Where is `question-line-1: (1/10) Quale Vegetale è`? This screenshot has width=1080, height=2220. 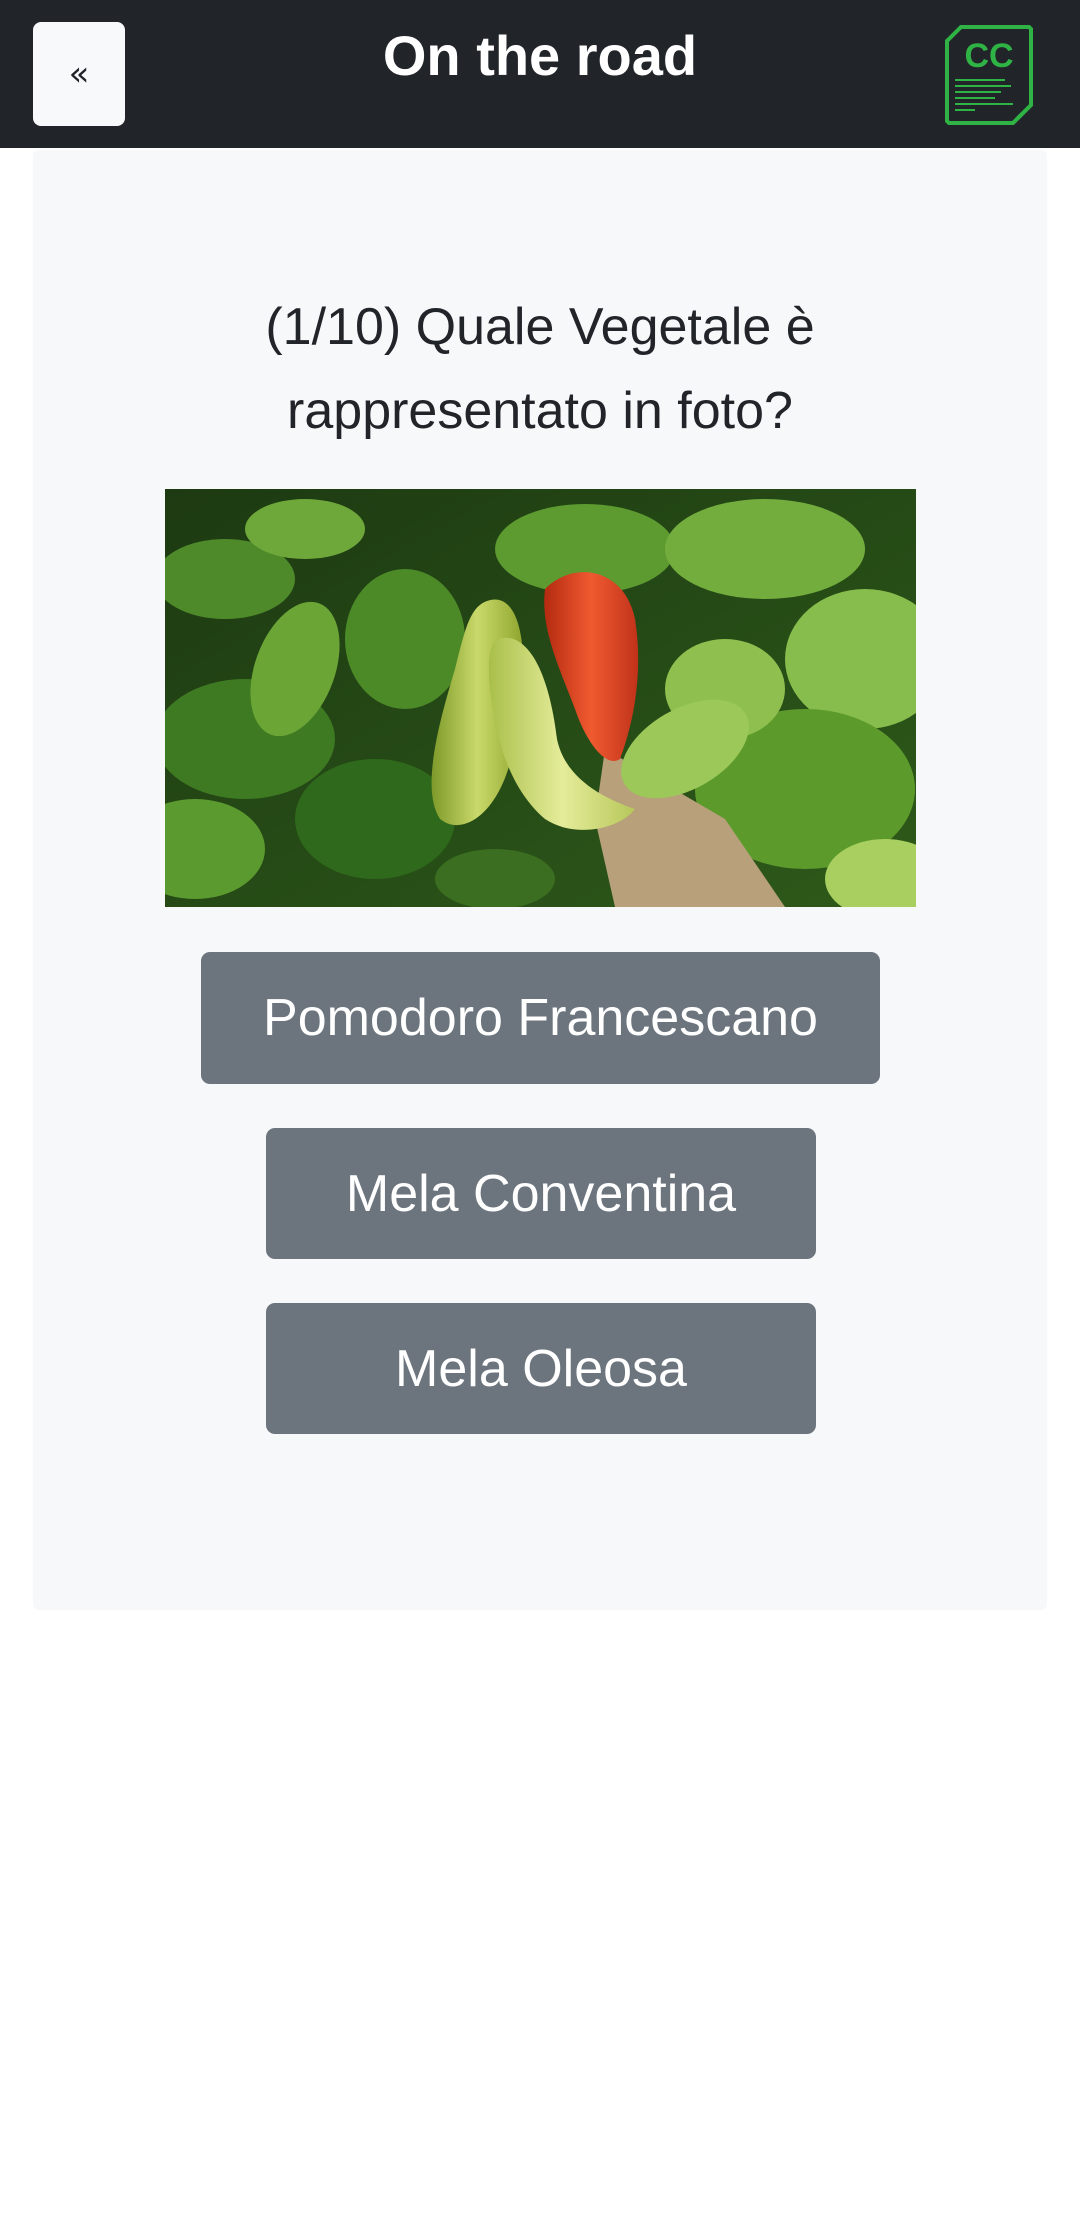
question-line-1: (1/10) Quale Vegetale è is located at coordinates (540, 327).